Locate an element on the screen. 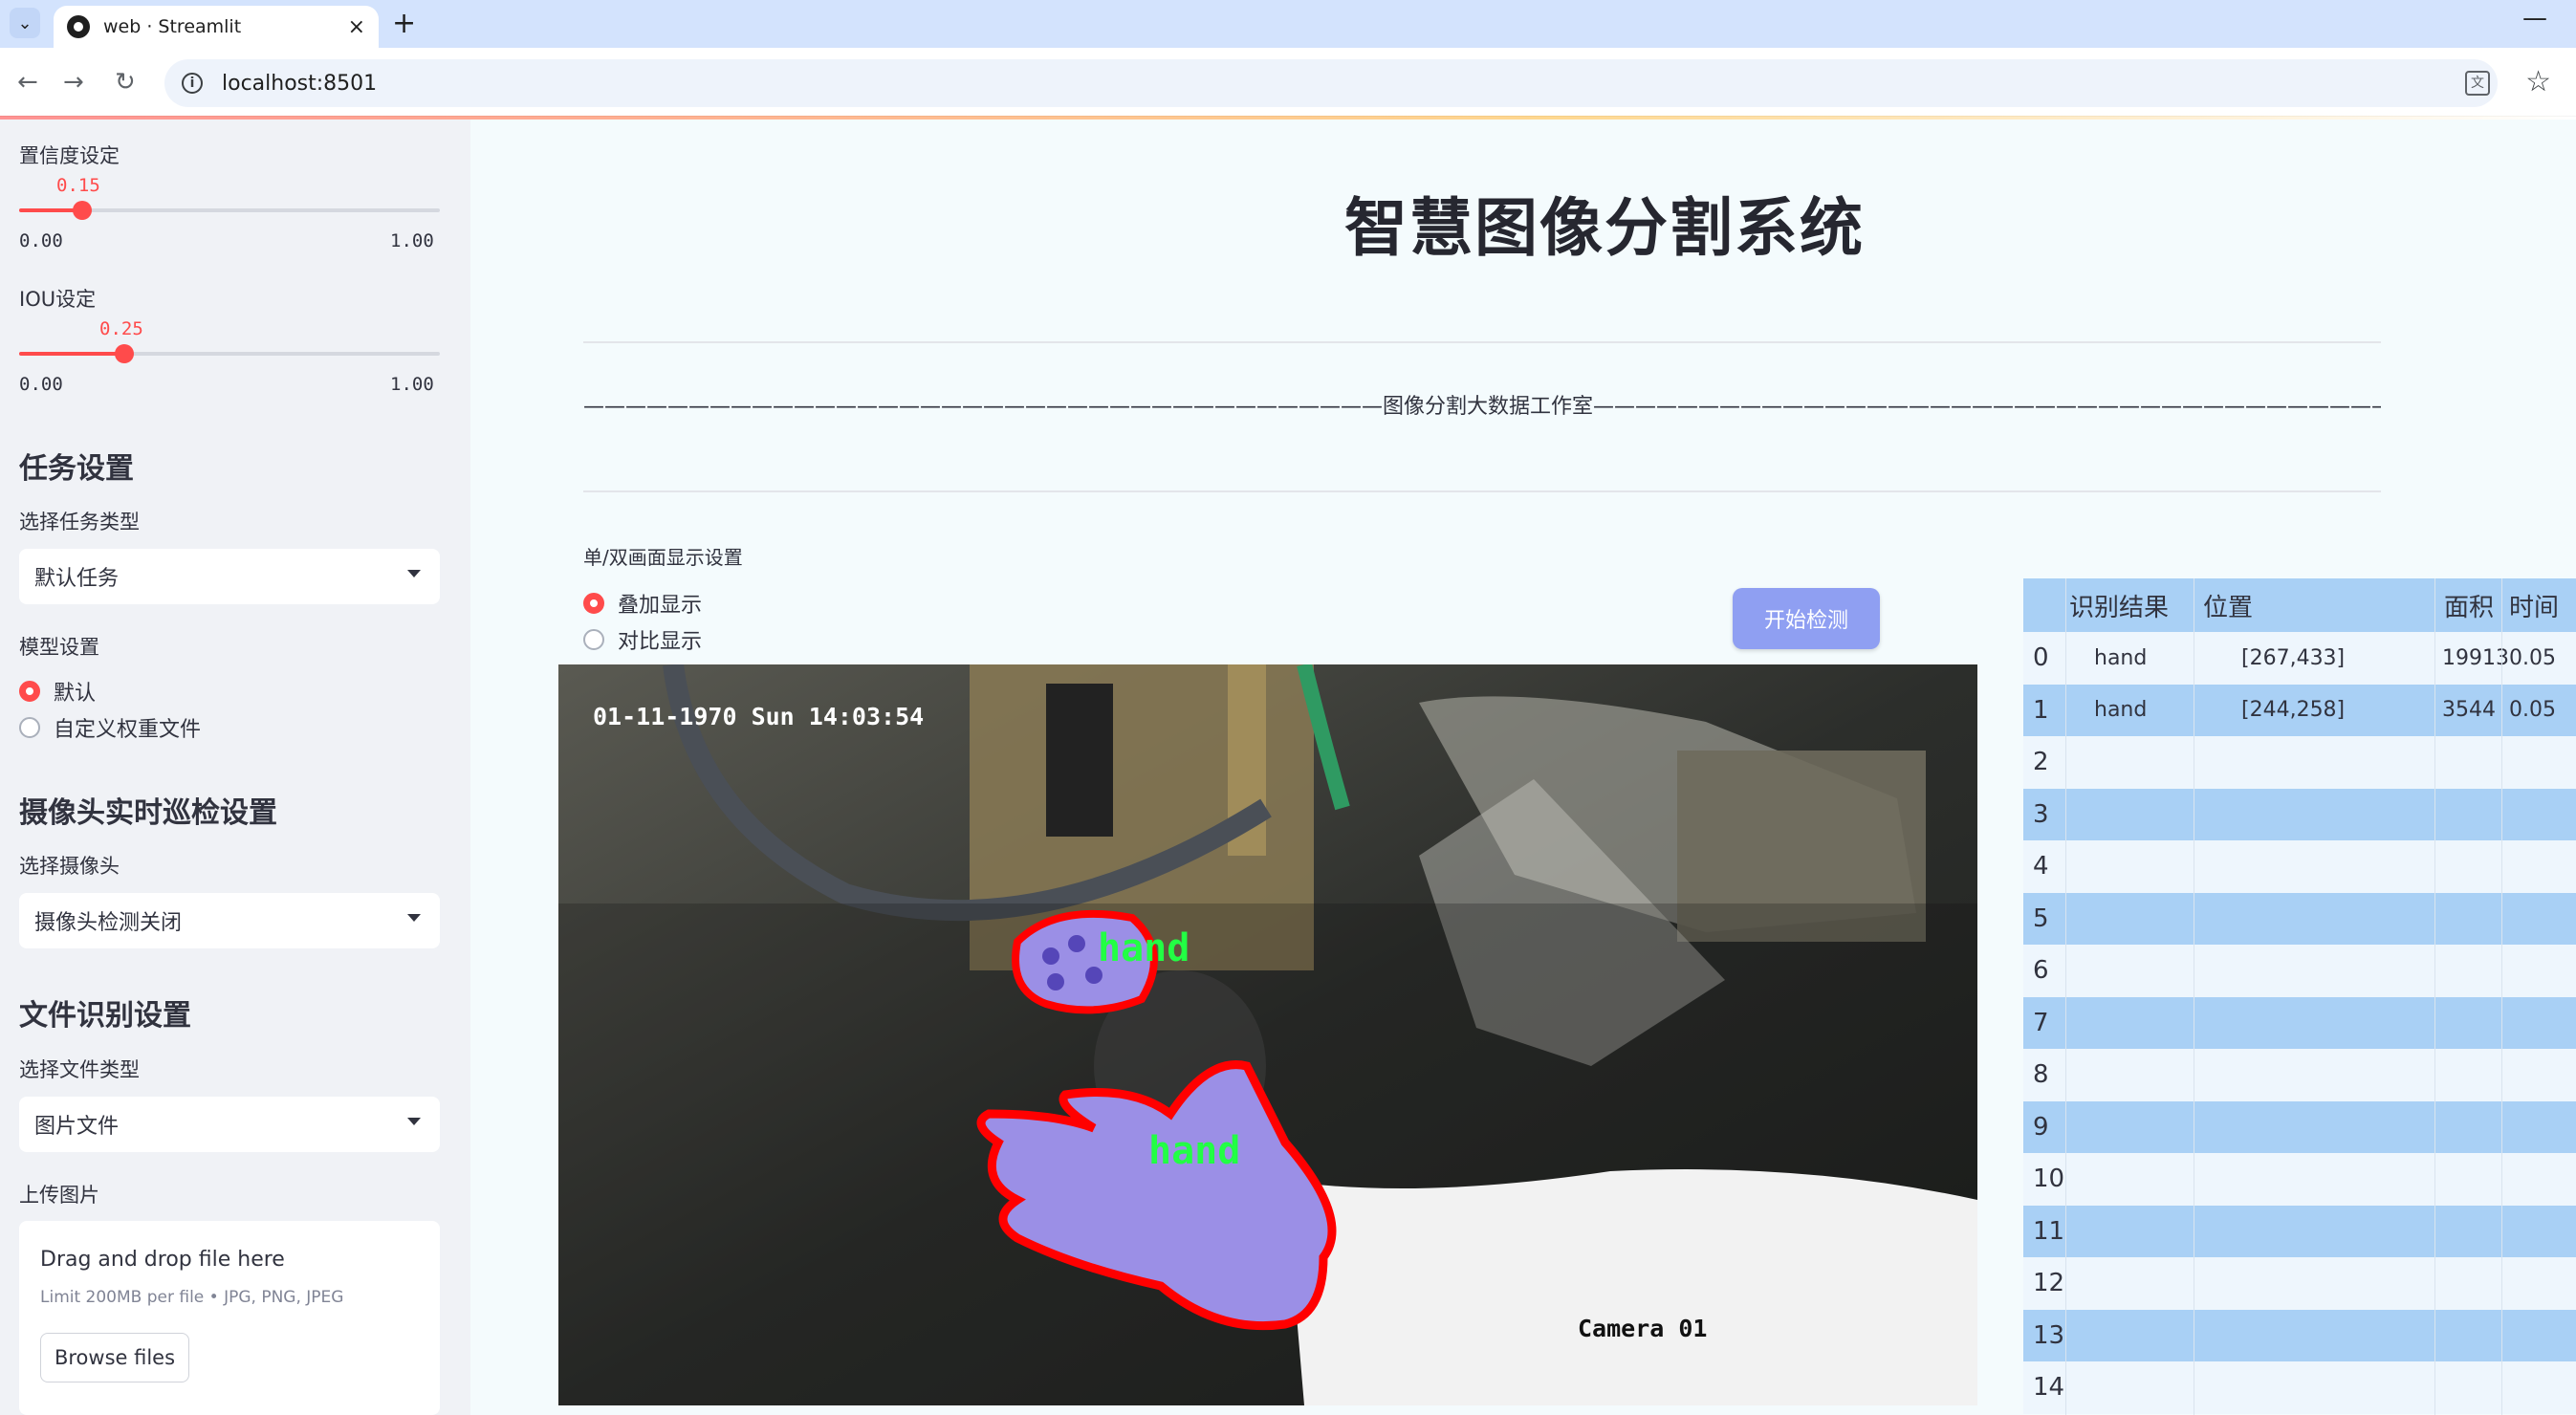  table-row: 10 is located at coordinates (2299, 1179).